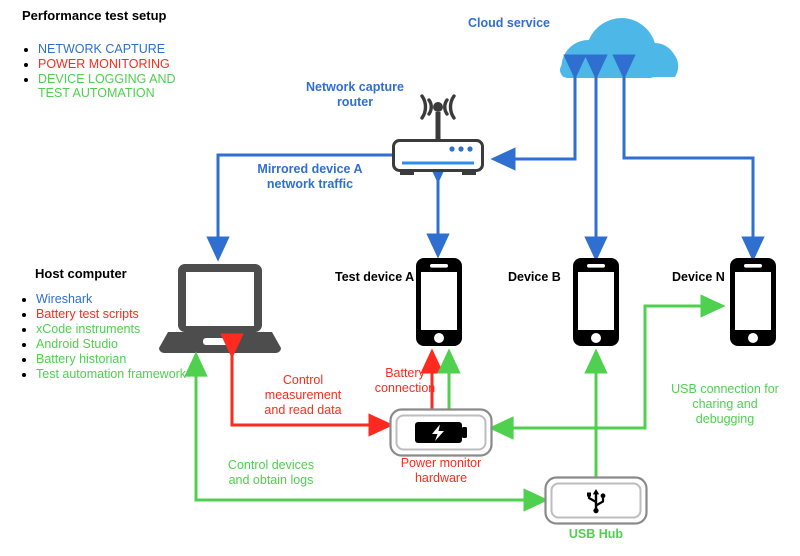 This screenshot has height=556, width=800. Describe the element at coordinates (133, 49) in the screenshot. I see `legend-item-network-capture: NETWORK CAPTURE` at that location.